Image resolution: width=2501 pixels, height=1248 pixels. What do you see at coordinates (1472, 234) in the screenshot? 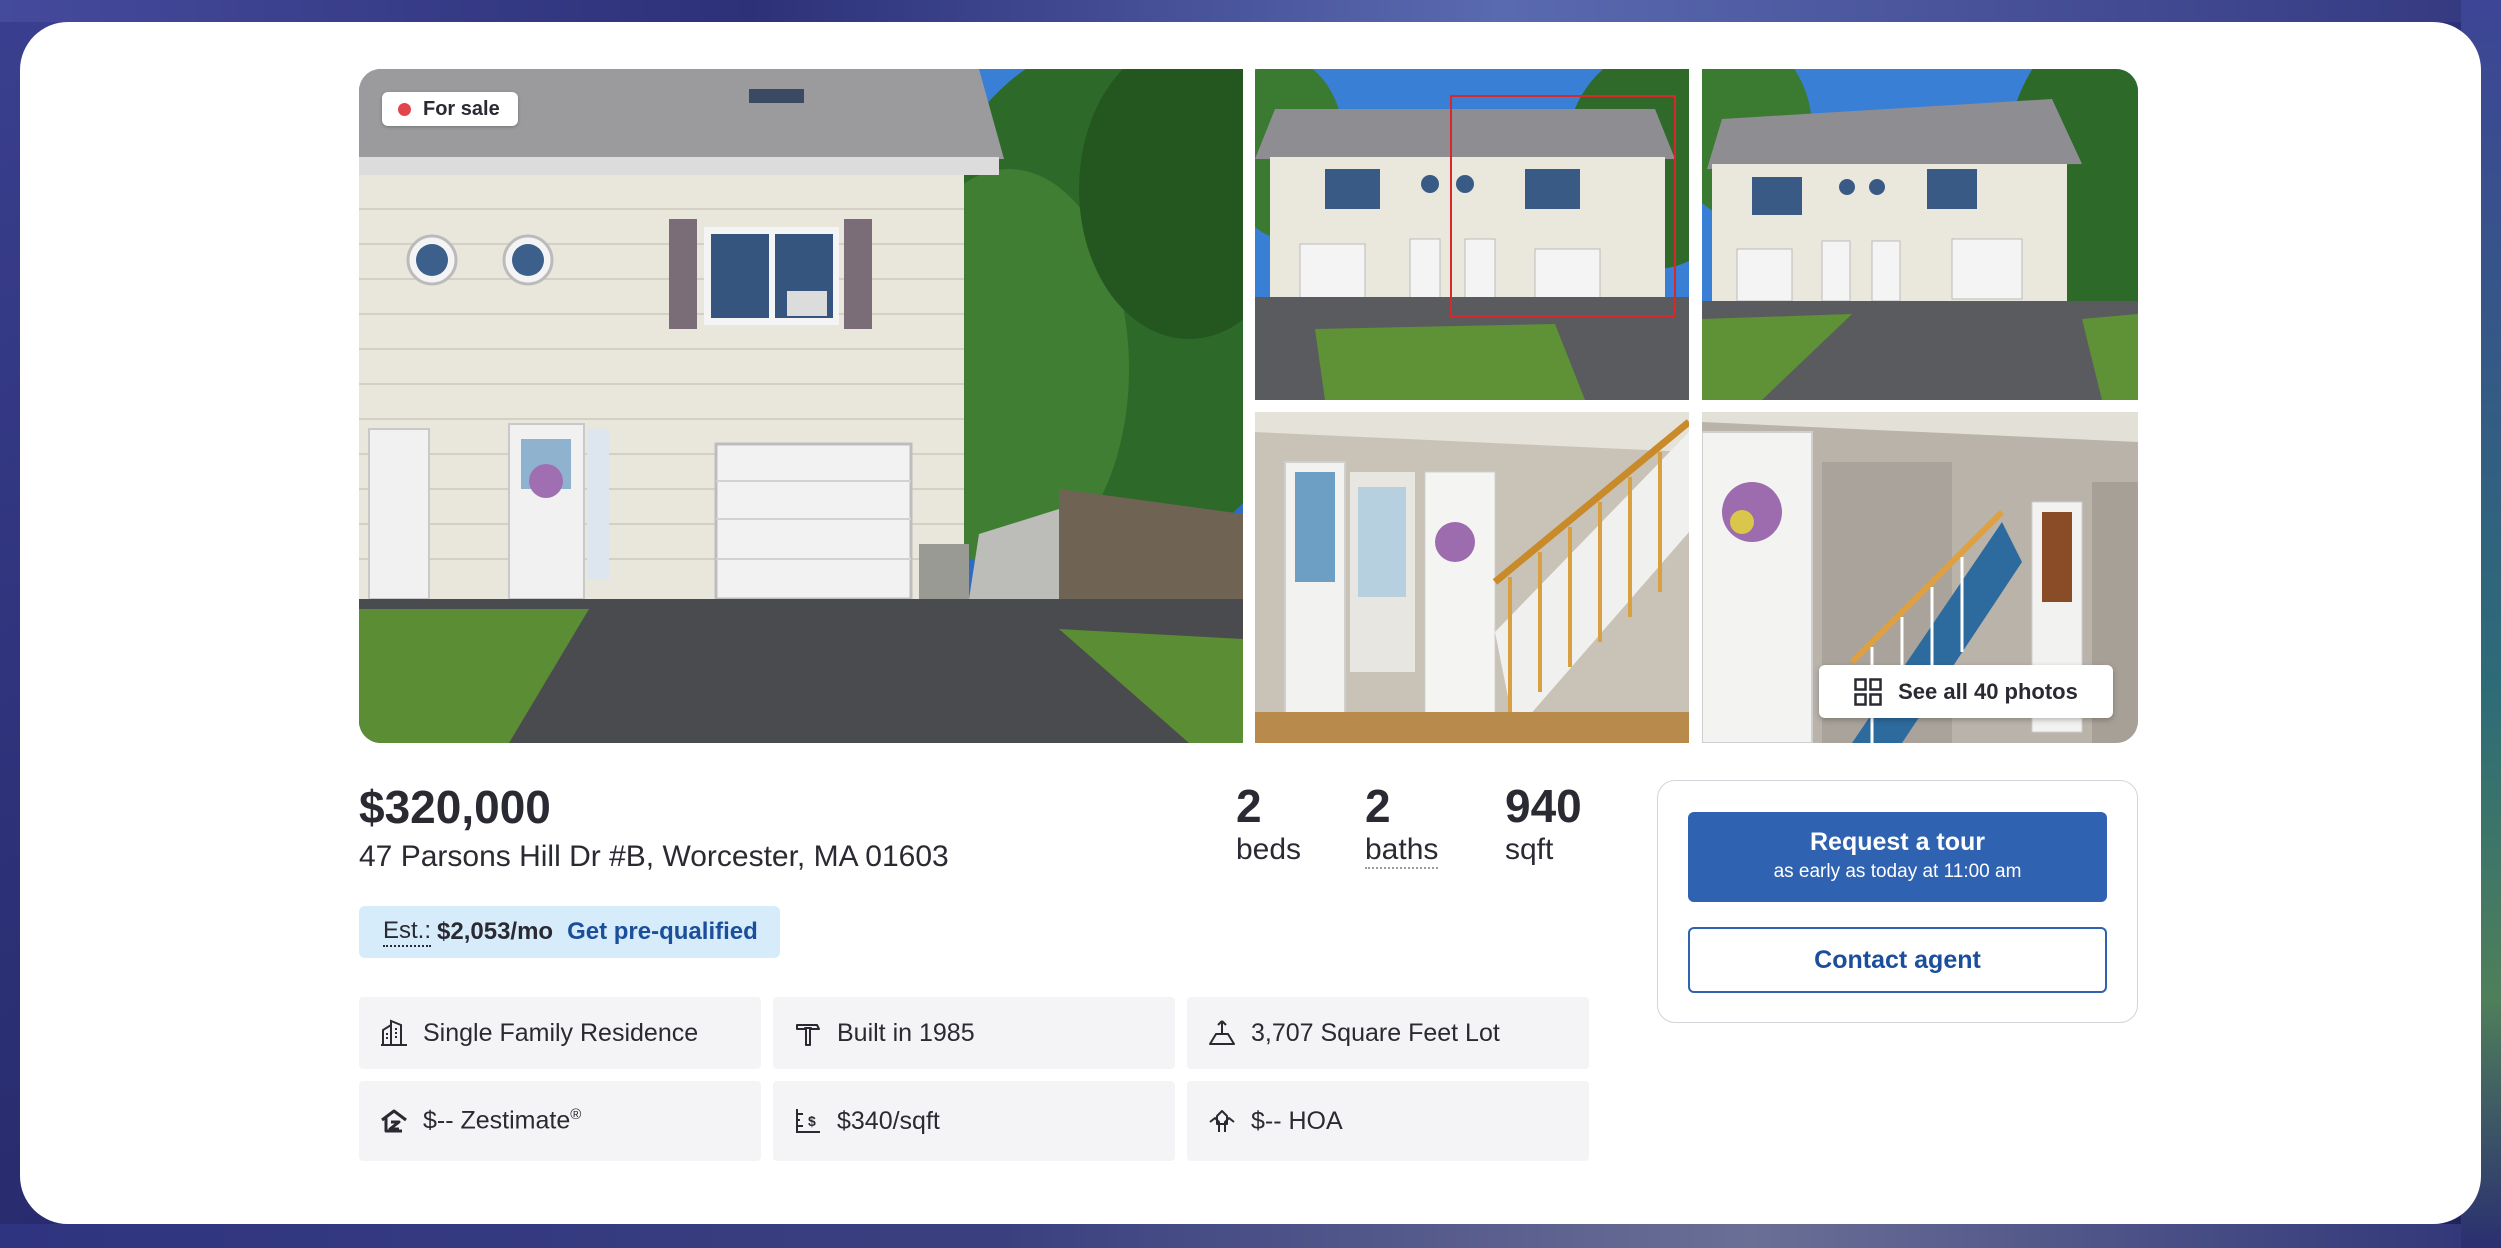
I see `thumbnail-exterior-front` at bounding box center [1472, 234].